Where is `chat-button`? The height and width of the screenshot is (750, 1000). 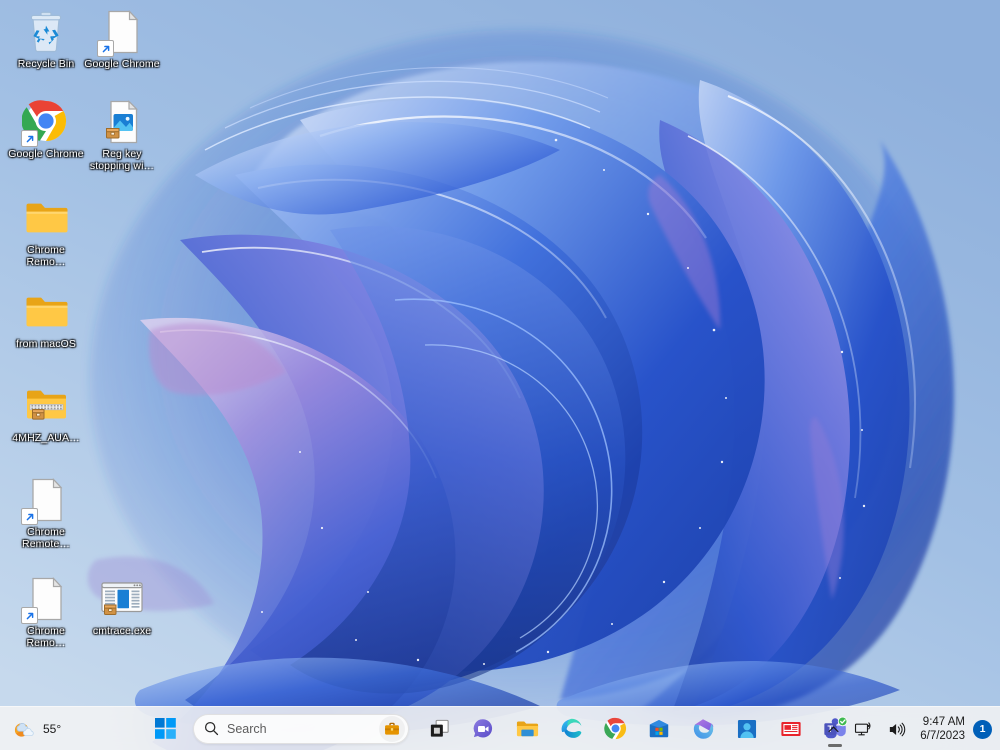 chat-button is located at coordinates (483, 729).